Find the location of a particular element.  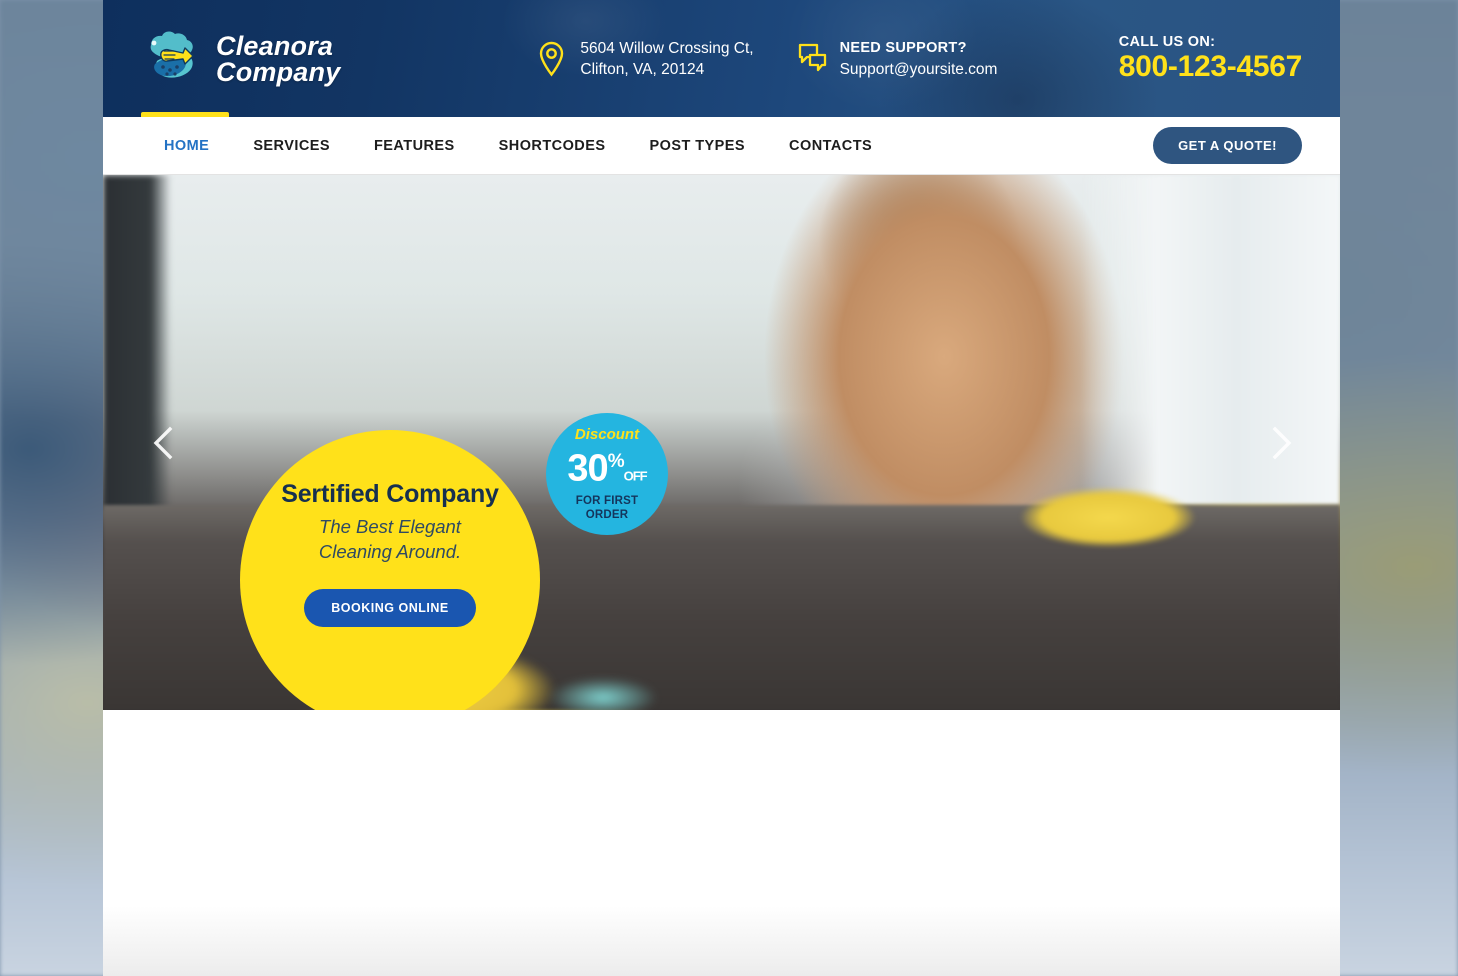

header-phone: CALL US ON: 800-123-4567 is located at coordinates (1210, 58).